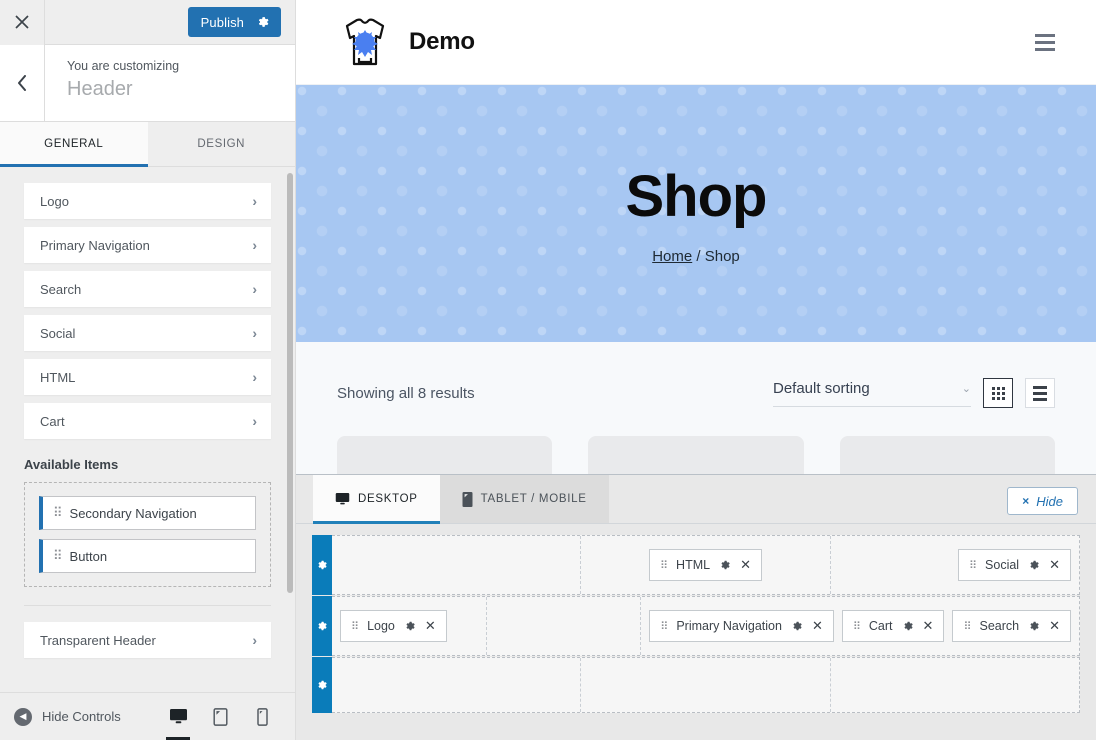  Describe the element at coordinates (872, 393) in the screenshot. I see `sorting-select: Default sorting ⌄` at that location.